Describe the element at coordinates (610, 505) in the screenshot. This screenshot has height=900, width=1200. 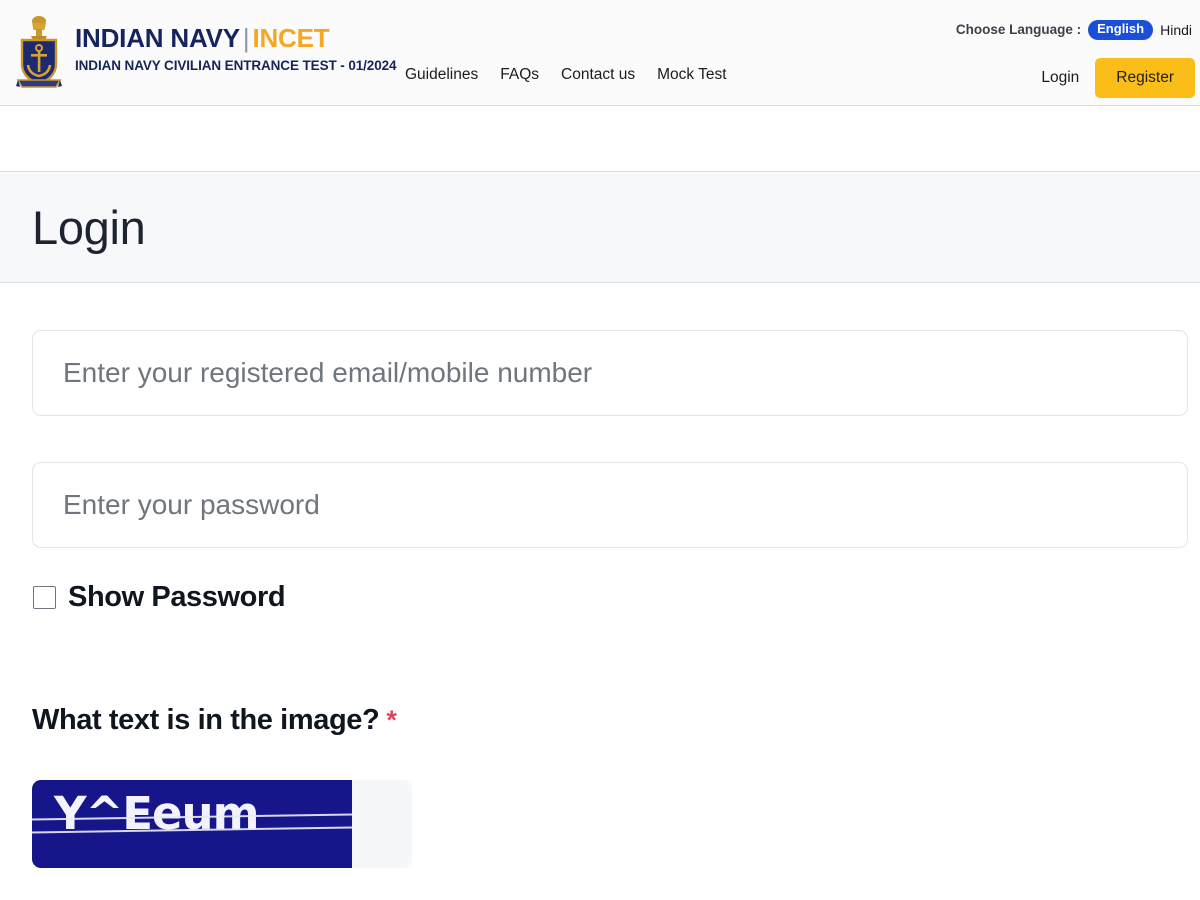
I see `password-input` at that location.